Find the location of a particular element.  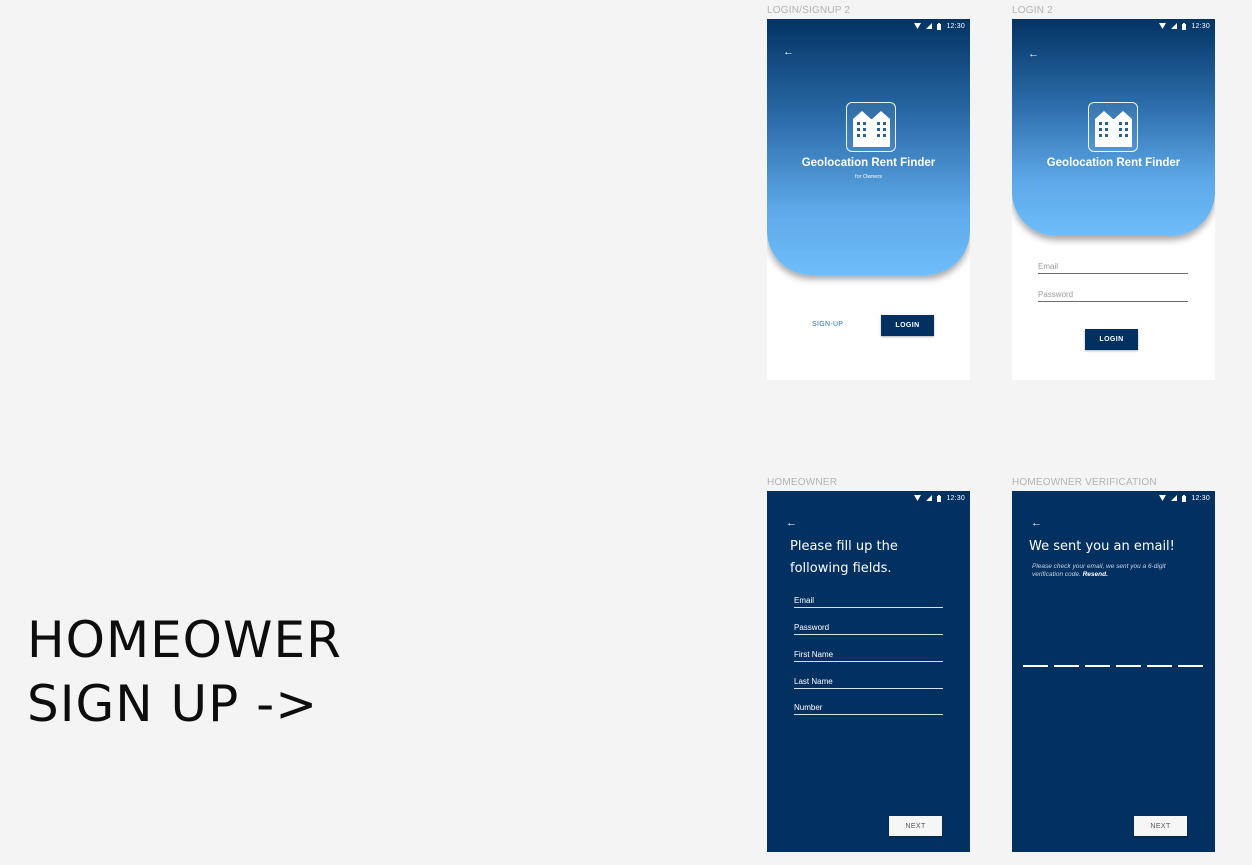

frame-label-homeowner: HOMEOWNER is located at coordinates (802, 482).